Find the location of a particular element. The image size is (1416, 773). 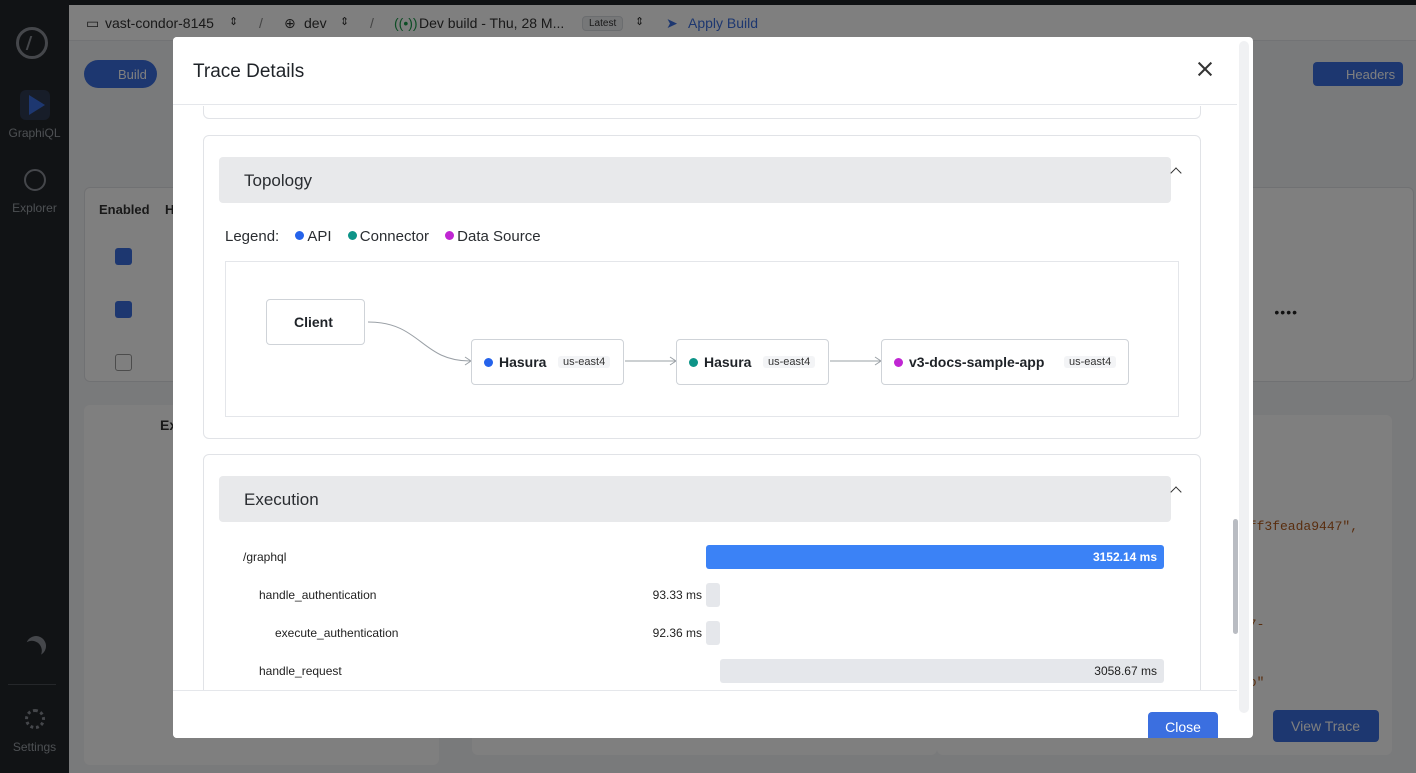

topology-node-data-source: v3-docs-sample-app us-east4 is located at coordinates (1005, 362).